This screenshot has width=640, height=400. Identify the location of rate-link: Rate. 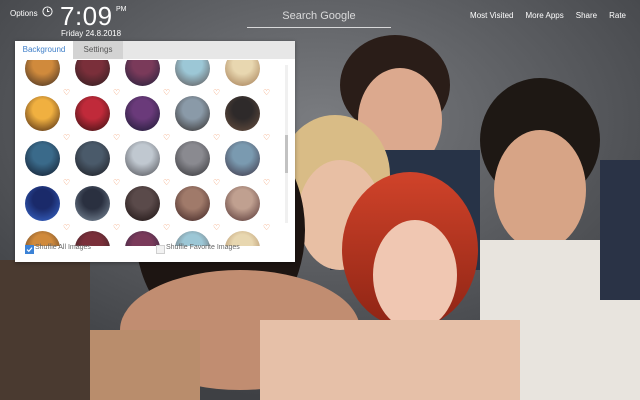
(617, 15).